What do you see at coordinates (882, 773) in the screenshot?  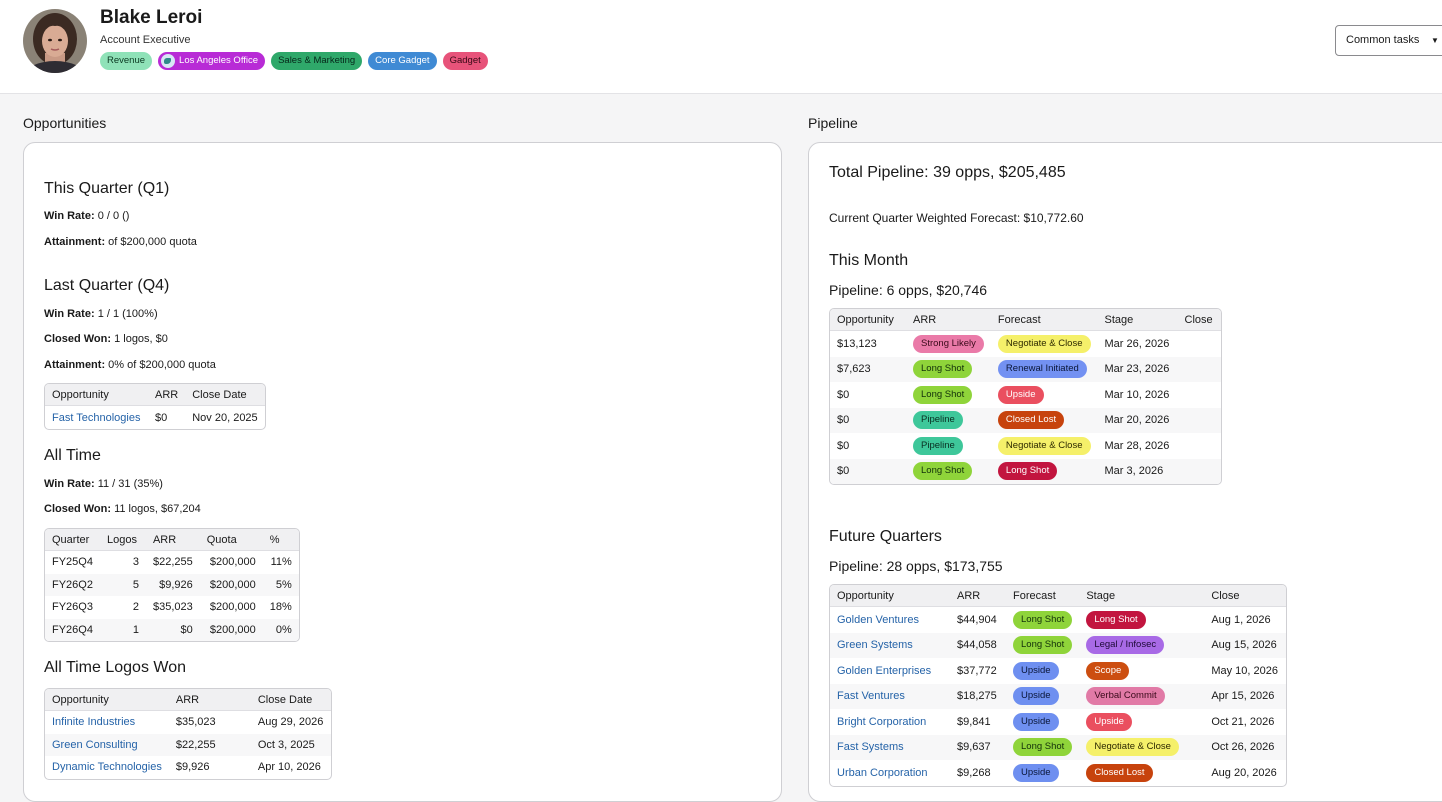 I see `opportunity-link: Urban Corporation` at bounding box center [882, 773].